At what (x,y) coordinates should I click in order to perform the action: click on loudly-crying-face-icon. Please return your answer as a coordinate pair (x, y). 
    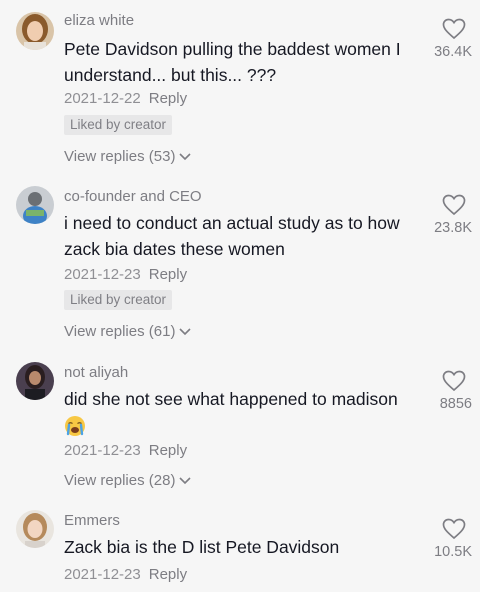
    Looking at the image, I should click on (75, 426).